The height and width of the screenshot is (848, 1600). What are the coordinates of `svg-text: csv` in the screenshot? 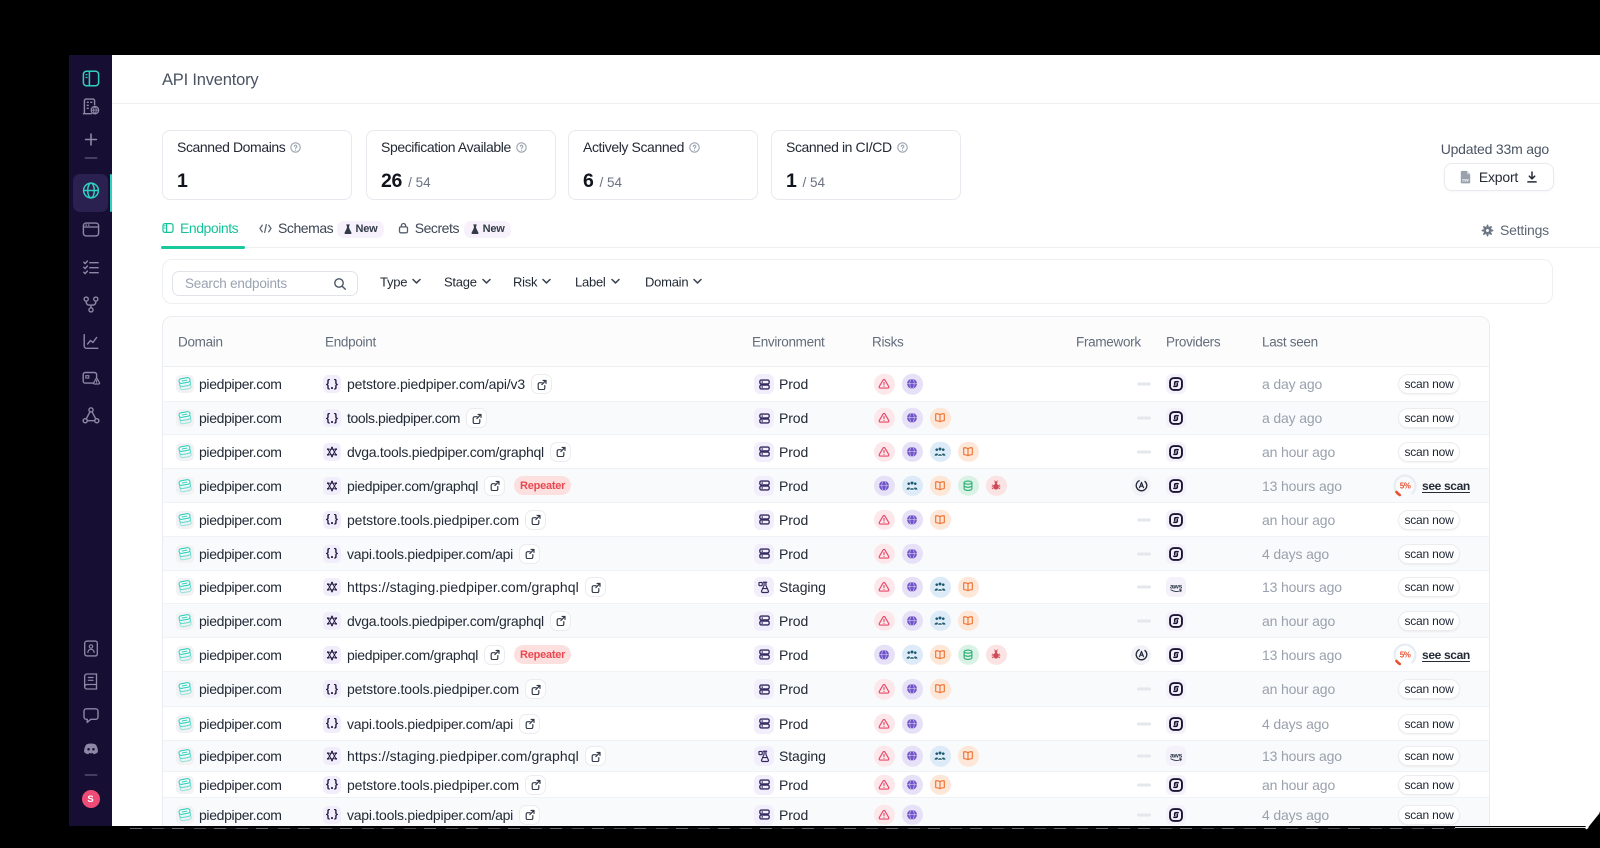 It's located at (1465, 179).